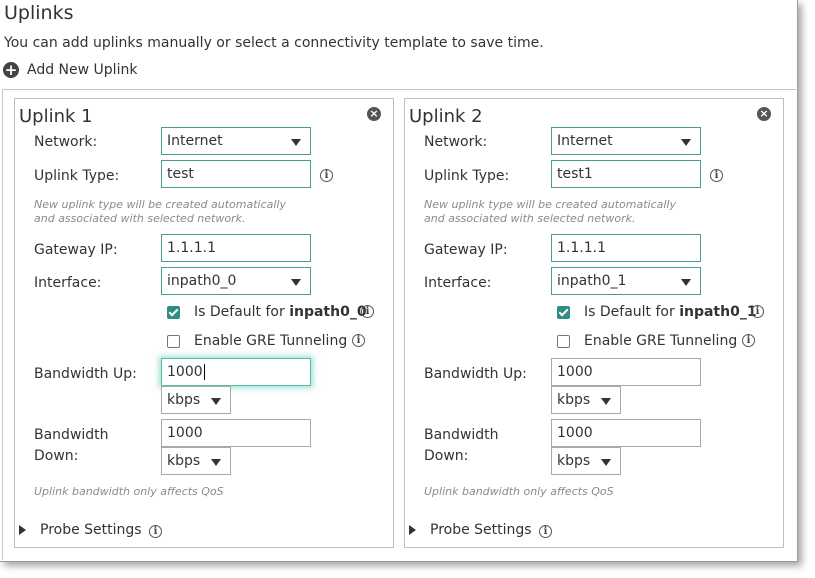  Describe the element at coordinates (39, 13) in the screenshot. I see `page-title: Uplinks` at that location.